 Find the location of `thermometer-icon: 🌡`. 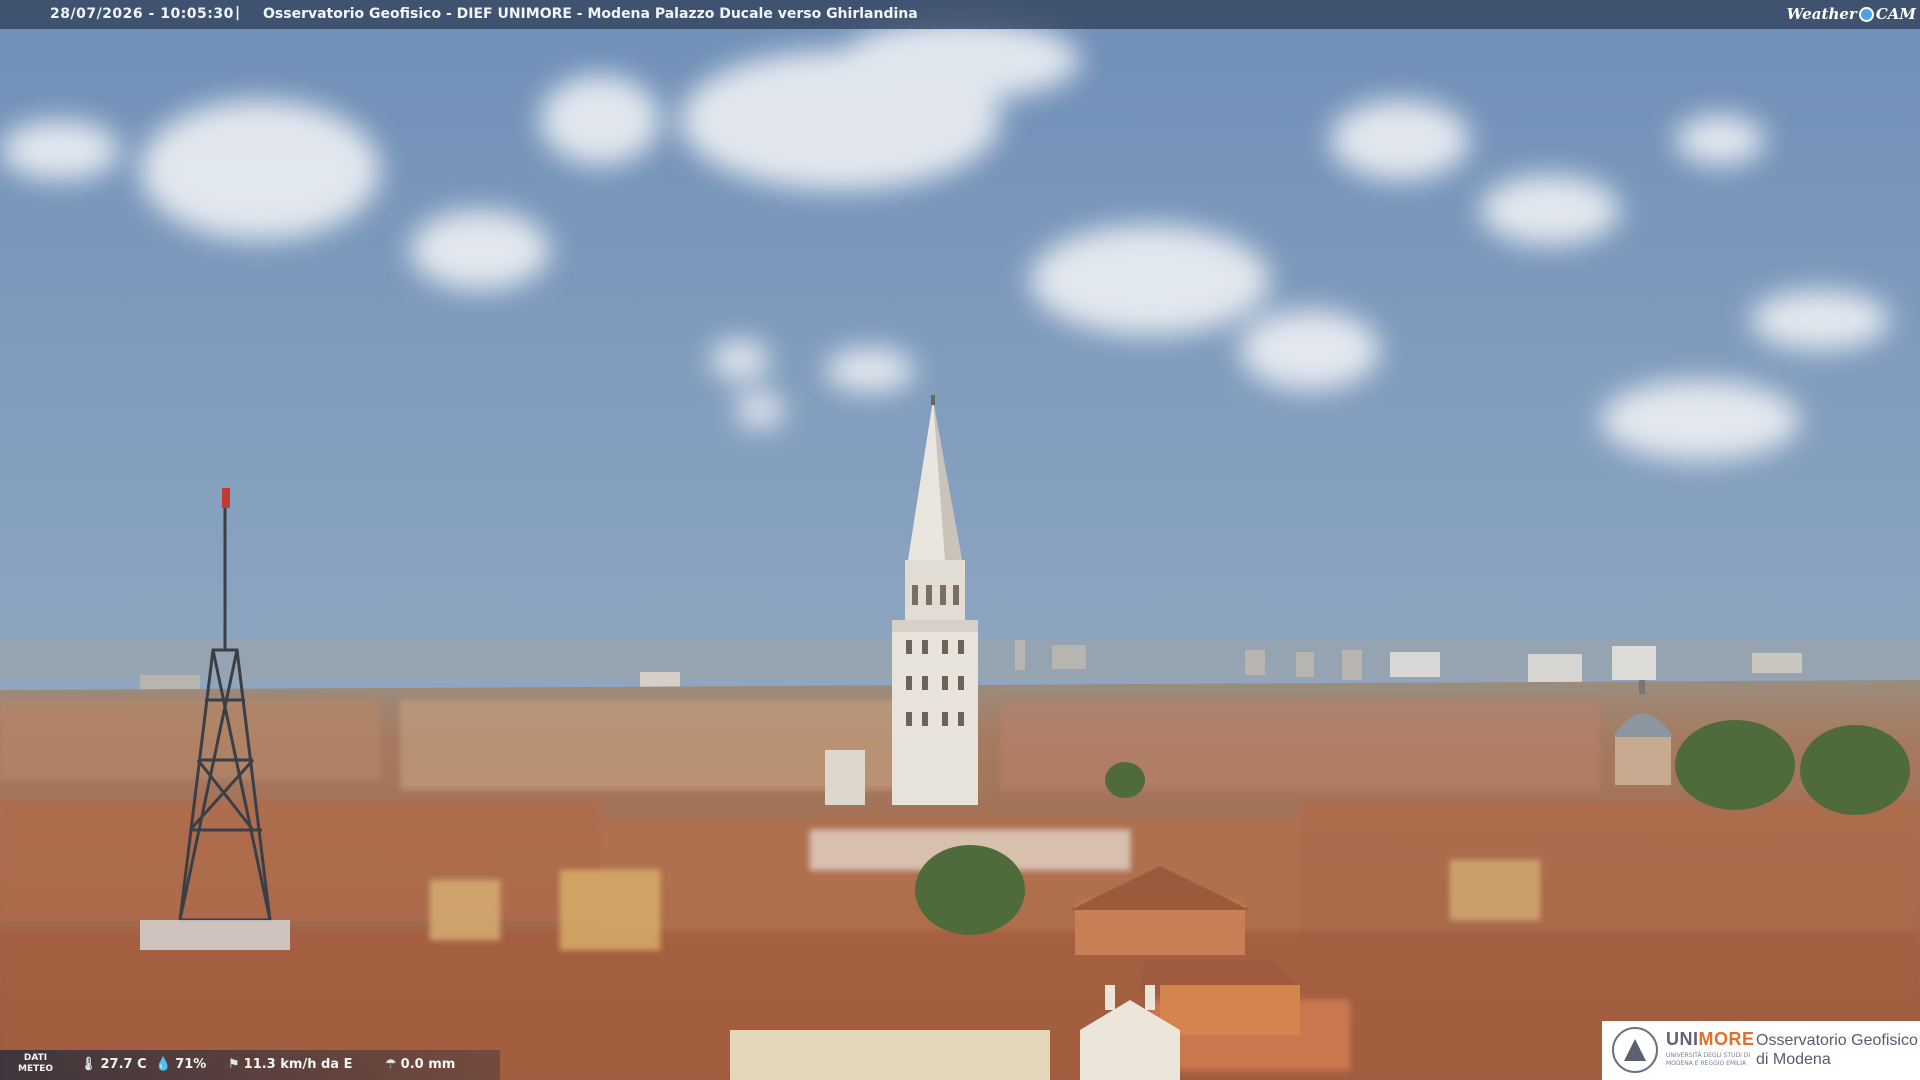

thermometer-icon: 🌡 is located at coordinates (88, 1064).